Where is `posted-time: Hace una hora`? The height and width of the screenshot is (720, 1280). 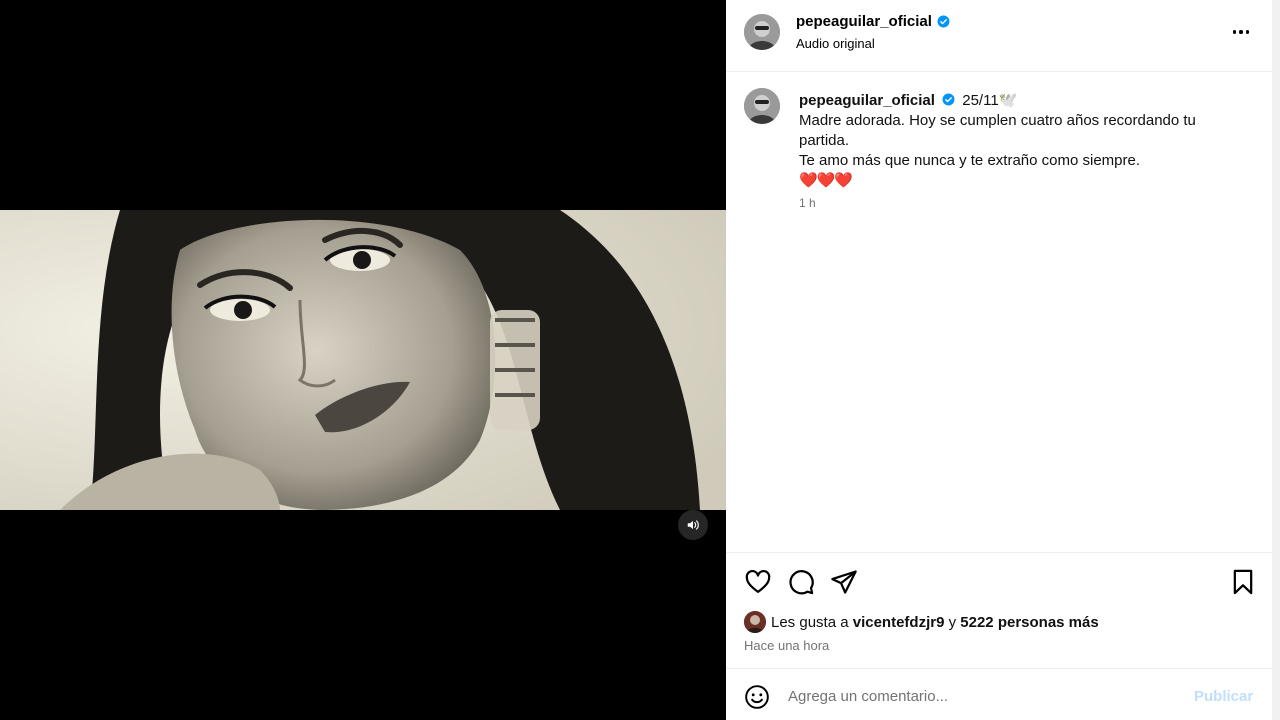 posted-time: Hace una hora is located at coordinates (786, 645).